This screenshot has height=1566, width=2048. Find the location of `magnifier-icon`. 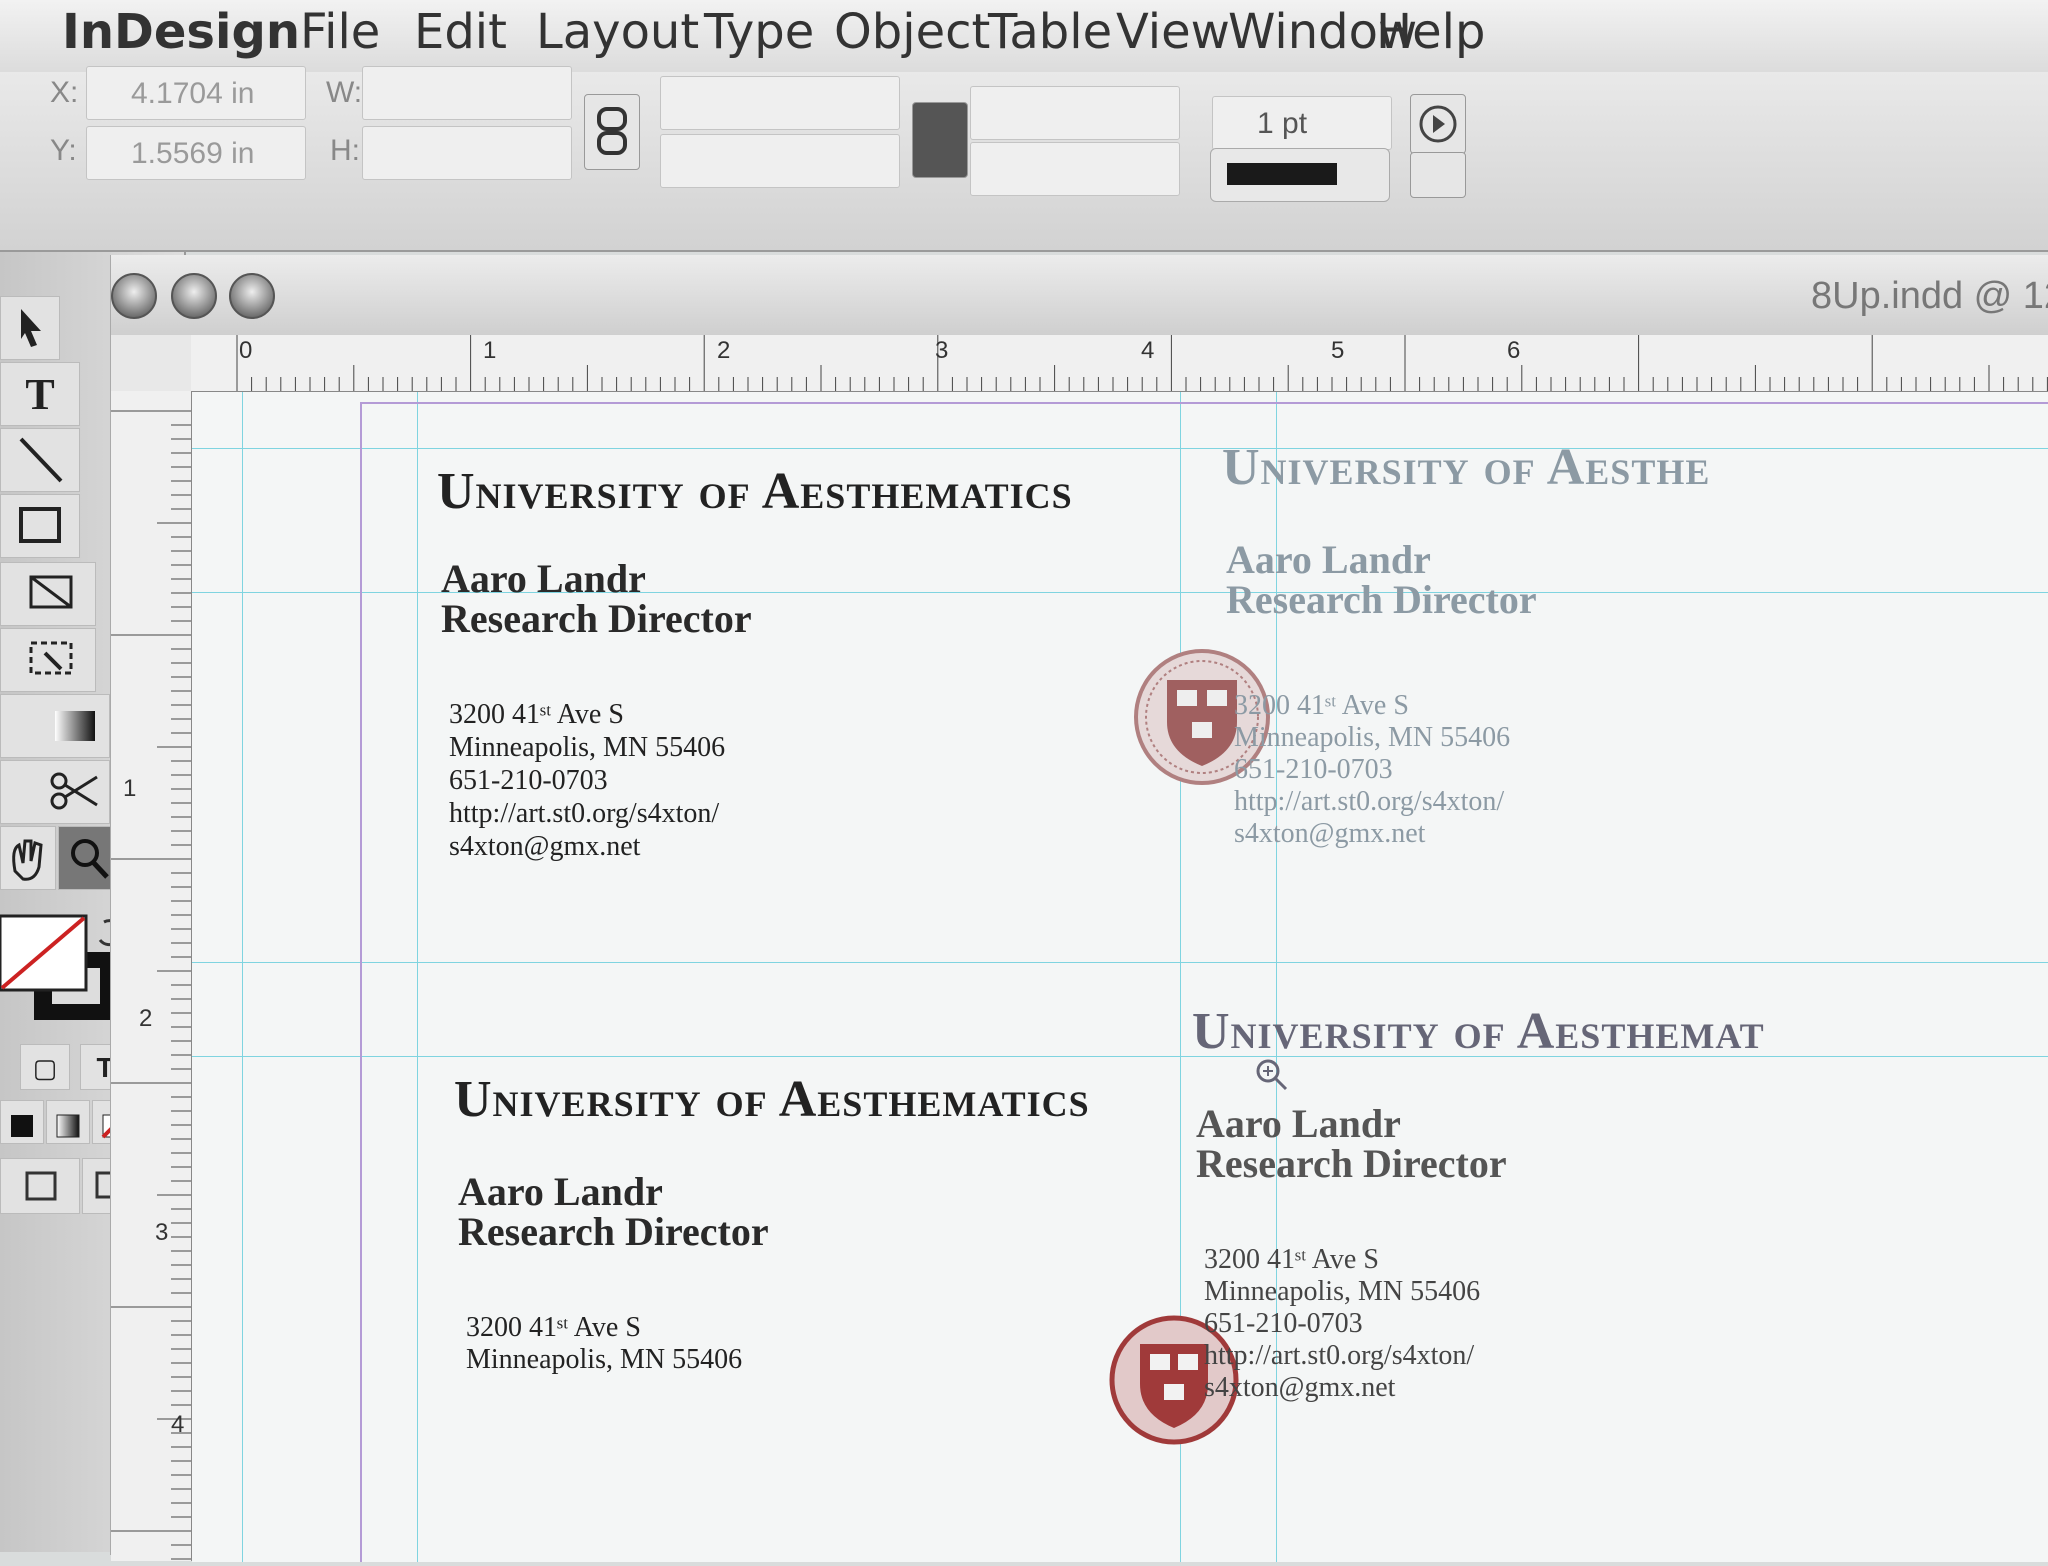

magnifier-icon is located at coordinates (90, 859).